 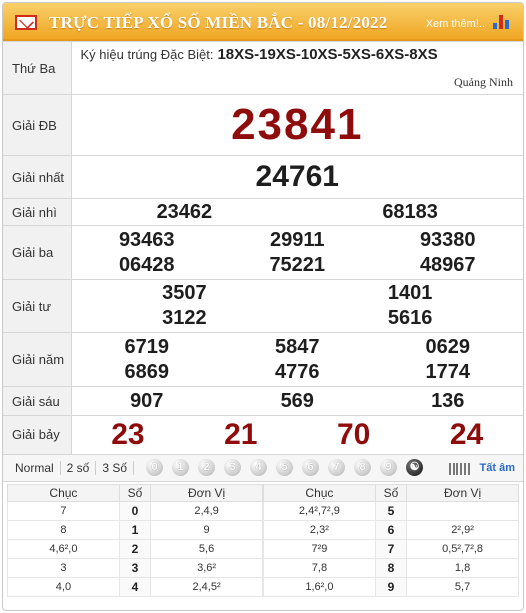 I want to click on bar-chart-icon, so click(x=502, y=22).